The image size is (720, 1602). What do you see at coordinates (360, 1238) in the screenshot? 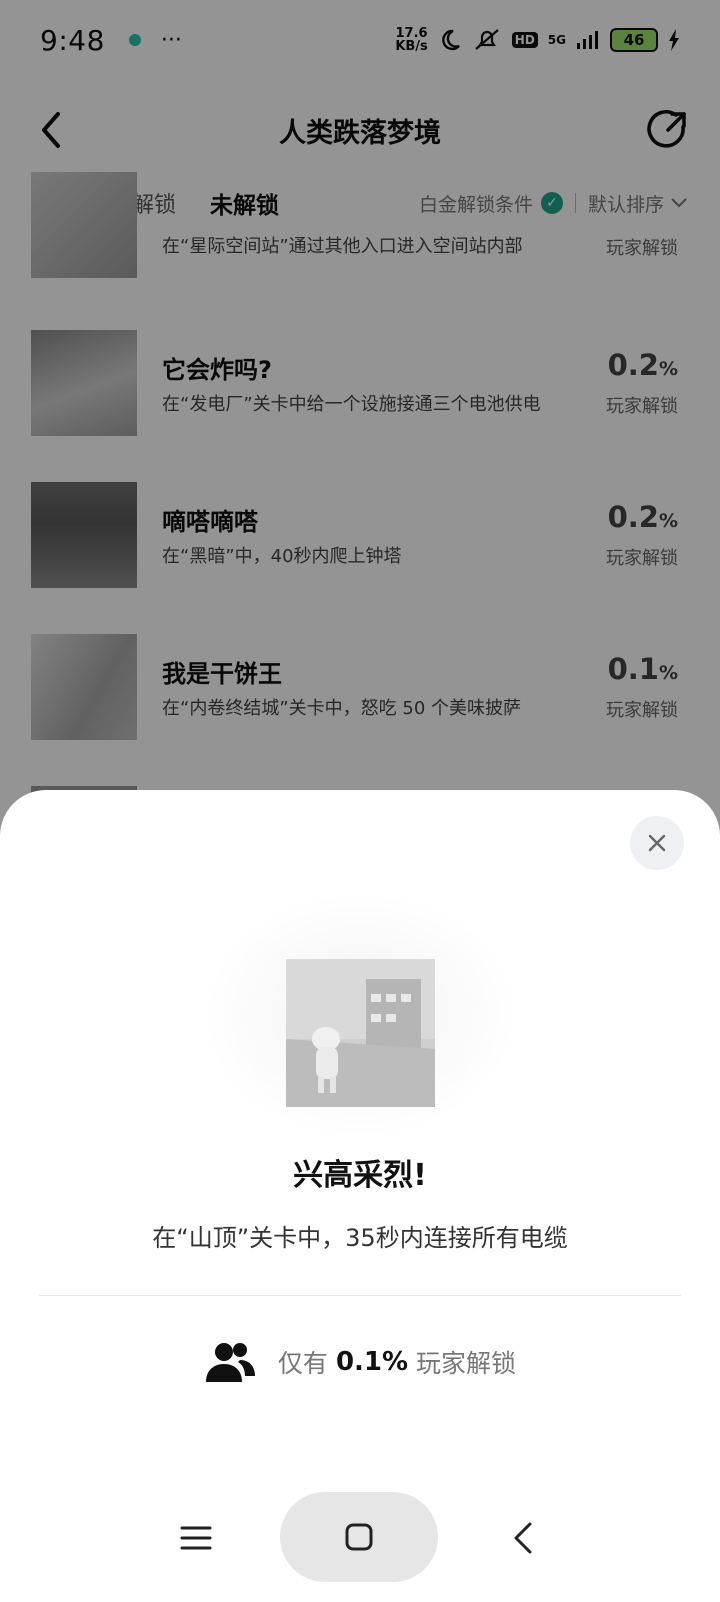
I see `achievement-description: 在“山顶”关卡中，35秒内连接所有电缆` at bounding box center [360, 1238].